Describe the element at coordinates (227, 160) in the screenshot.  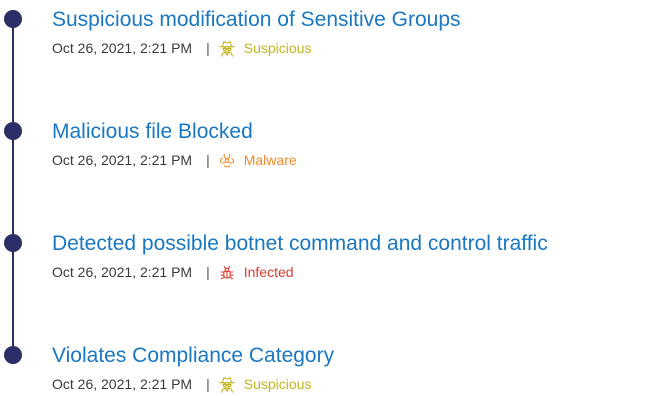
I see `biohazard-icon` at that location.